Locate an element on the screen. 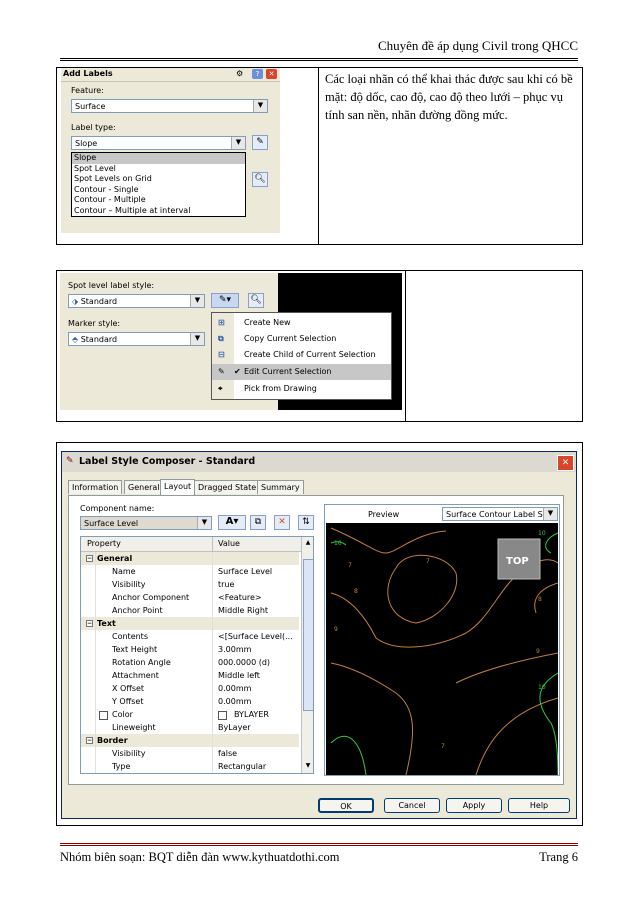 This screenshot has height=903, width=638. menu-item-pick-from-drawing: ⌖ Pick from Drawing is located at coordinates (301, 389).